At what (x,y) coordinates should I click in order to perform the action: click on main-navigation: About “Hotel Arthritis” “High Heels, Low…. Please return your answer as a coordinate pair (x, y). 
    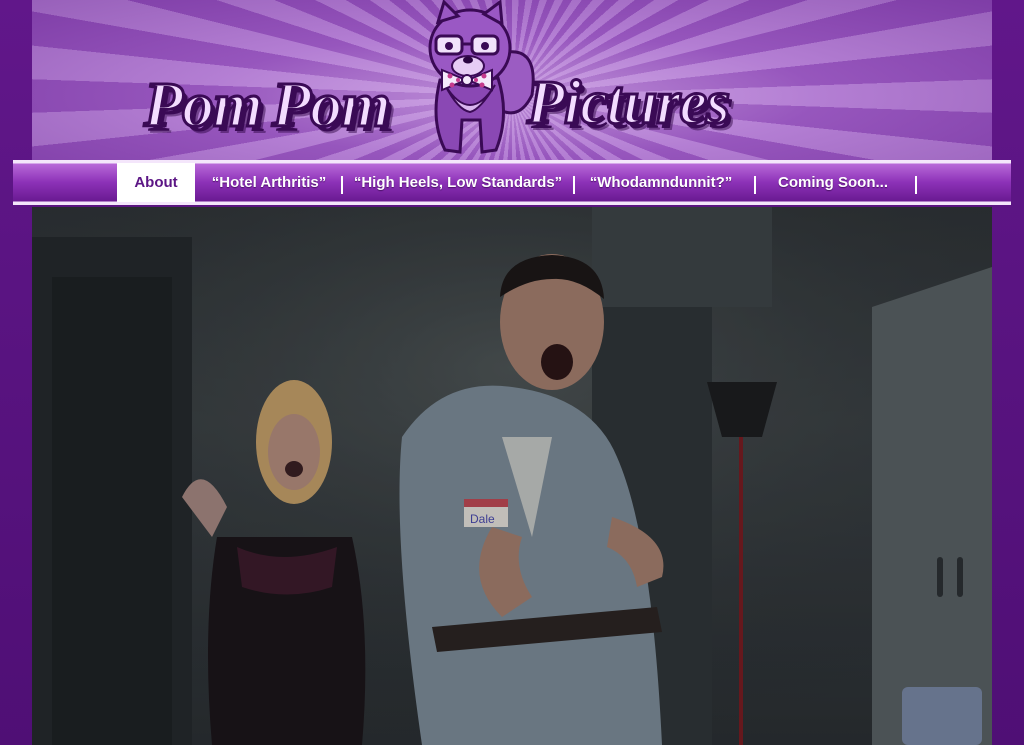
    Looking at the image, I should click on (512, 182).